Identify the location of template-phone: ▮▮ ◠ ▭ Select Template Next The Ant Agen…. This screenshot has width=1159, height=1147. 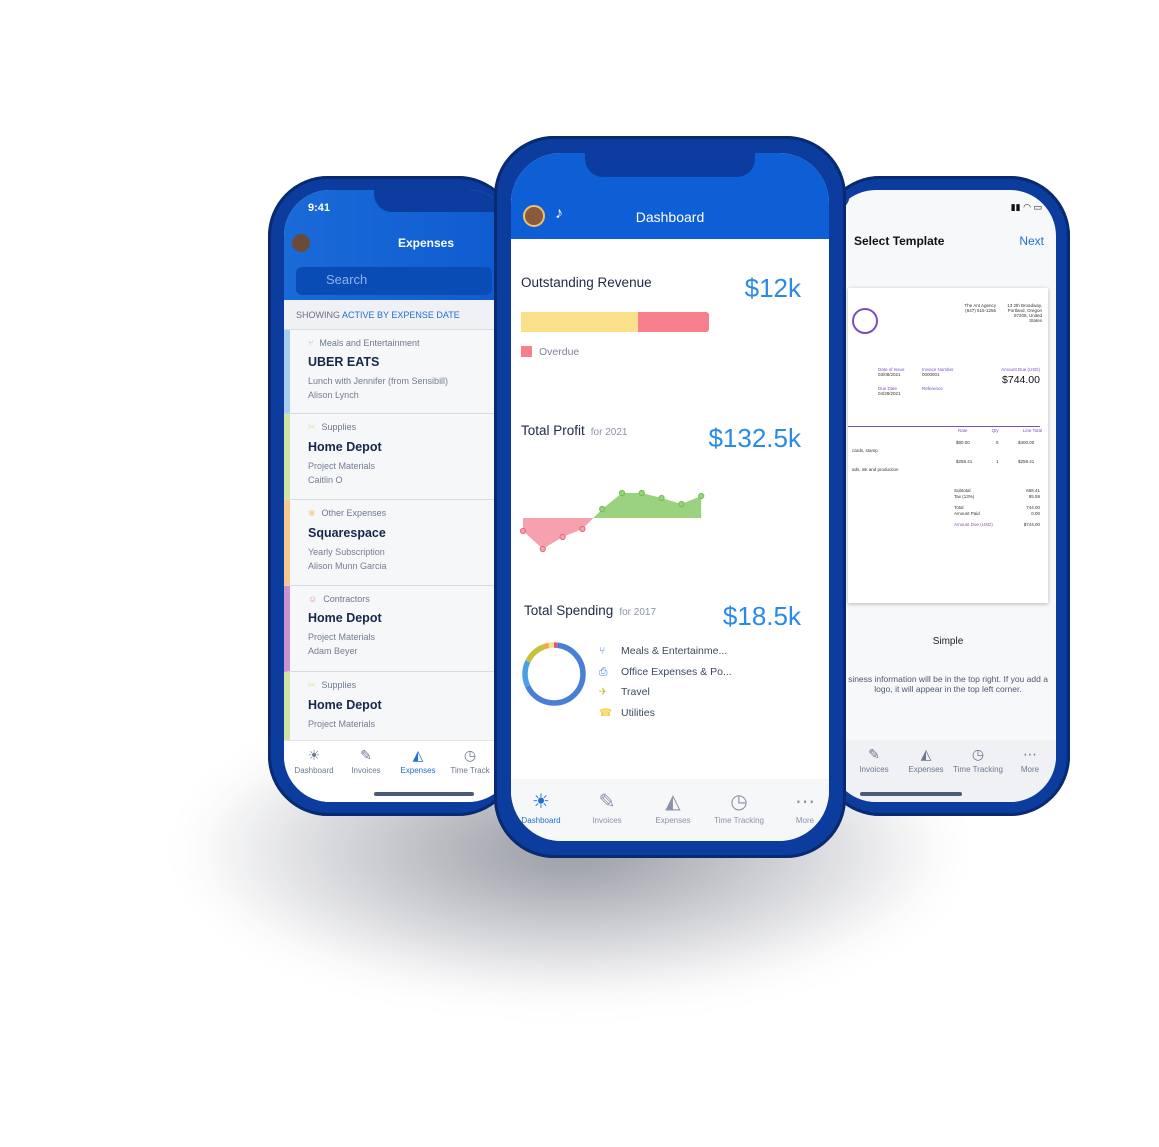
(945, 496).